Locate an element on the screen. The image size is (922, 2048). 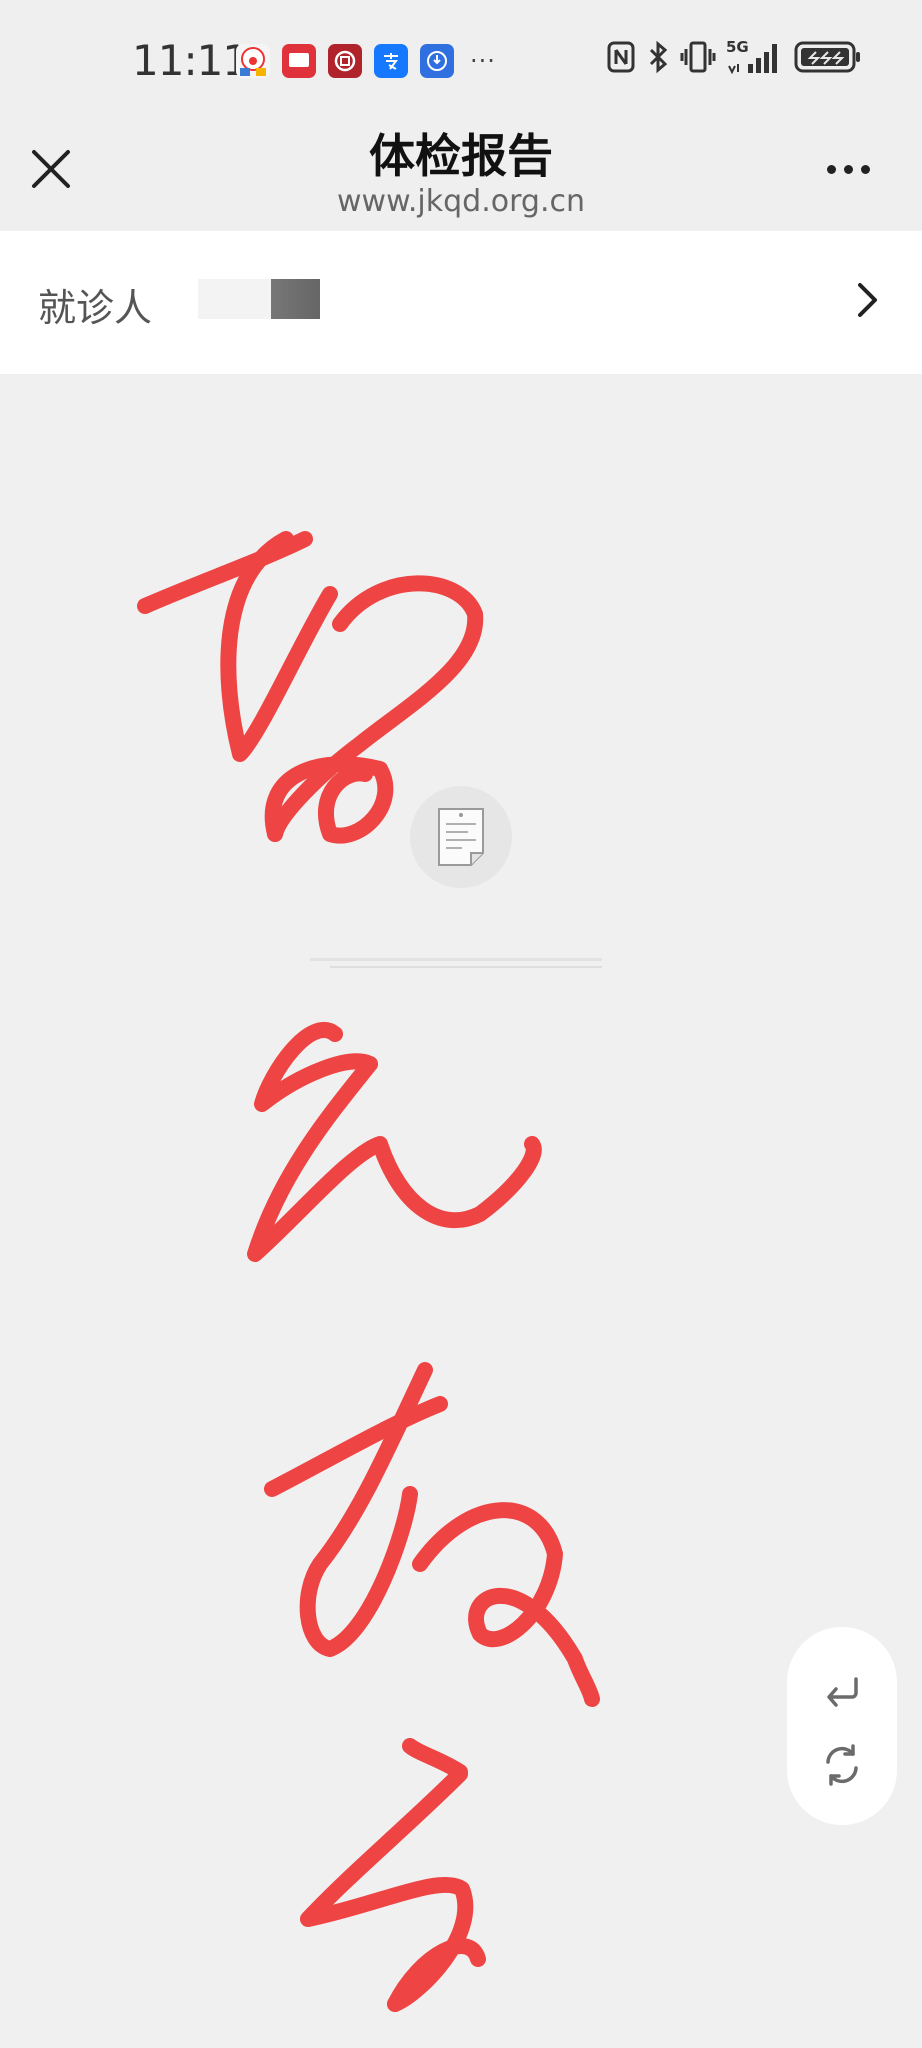
page-title: 体检报告 is located at coordinates (461, 156).